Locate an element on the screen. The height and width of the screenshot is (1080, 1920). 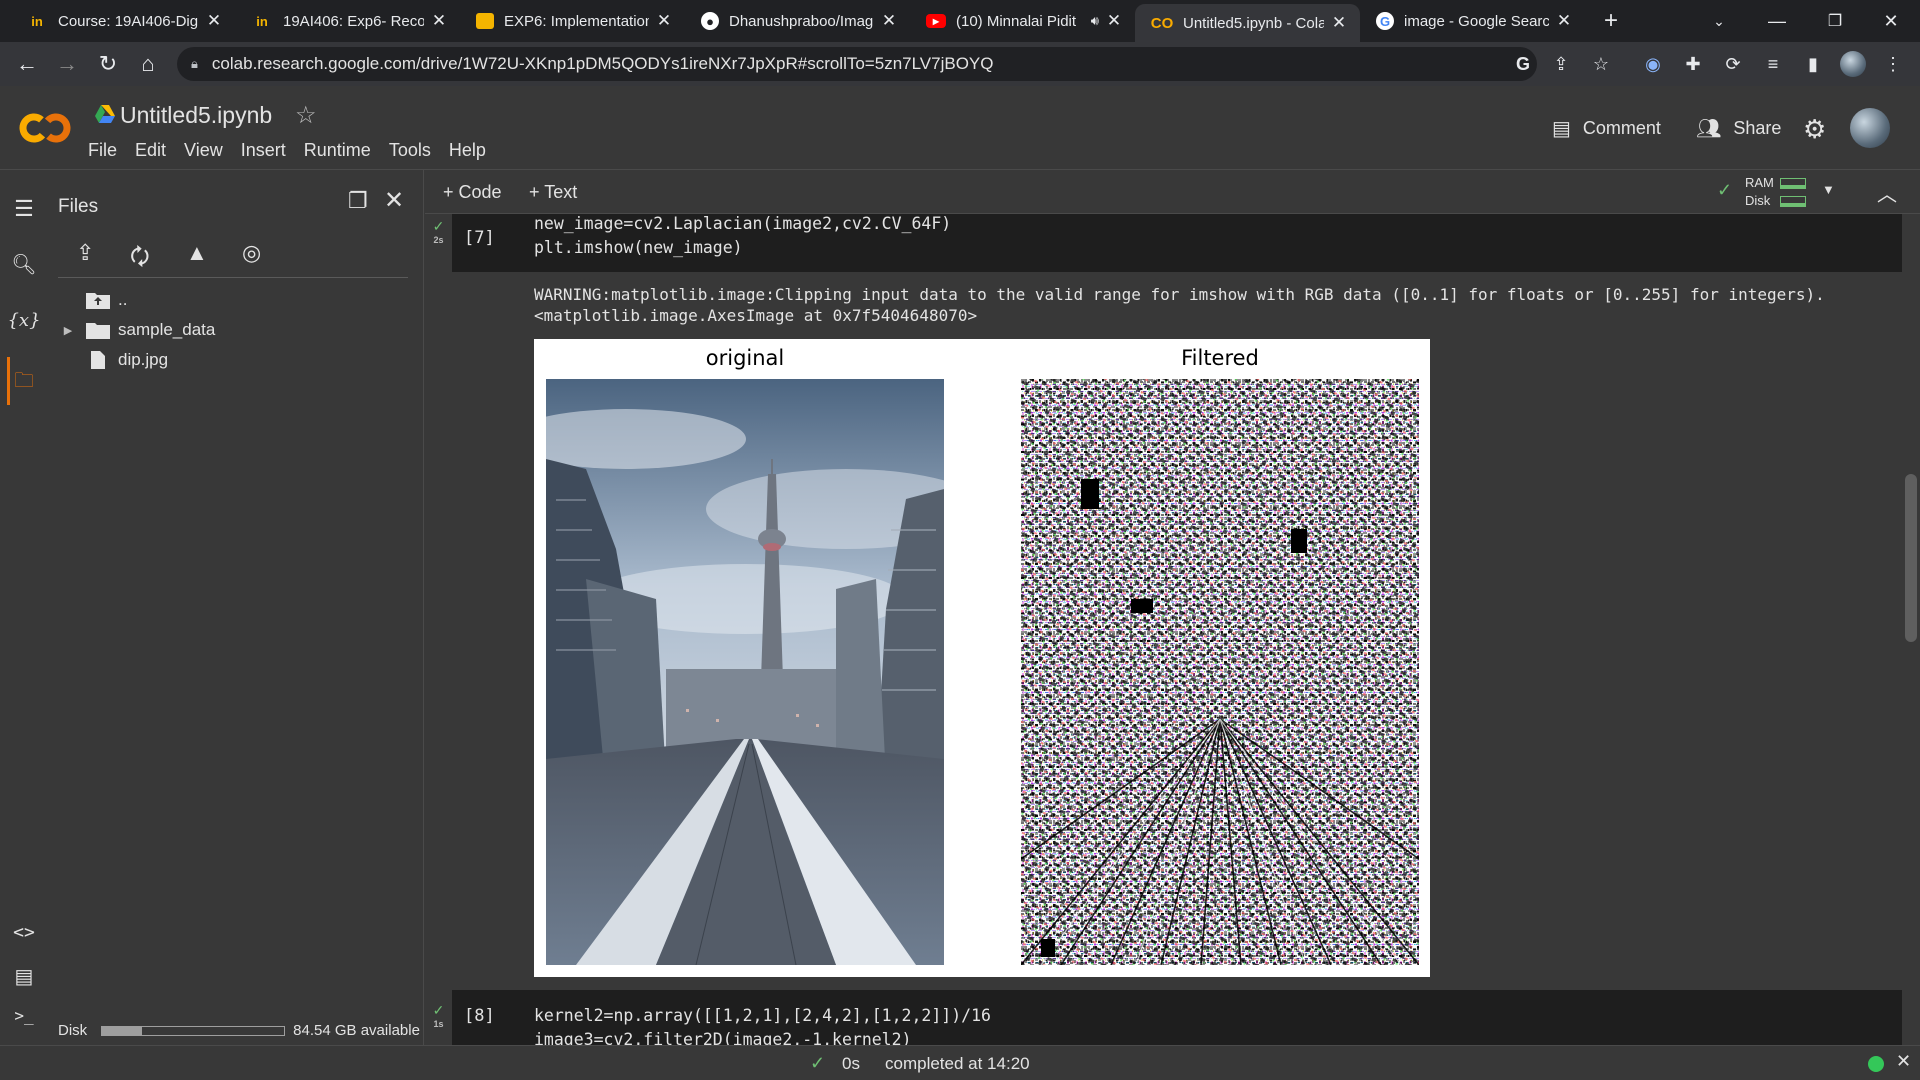
menu-edit: Edit is located at coordinates (150, 150).